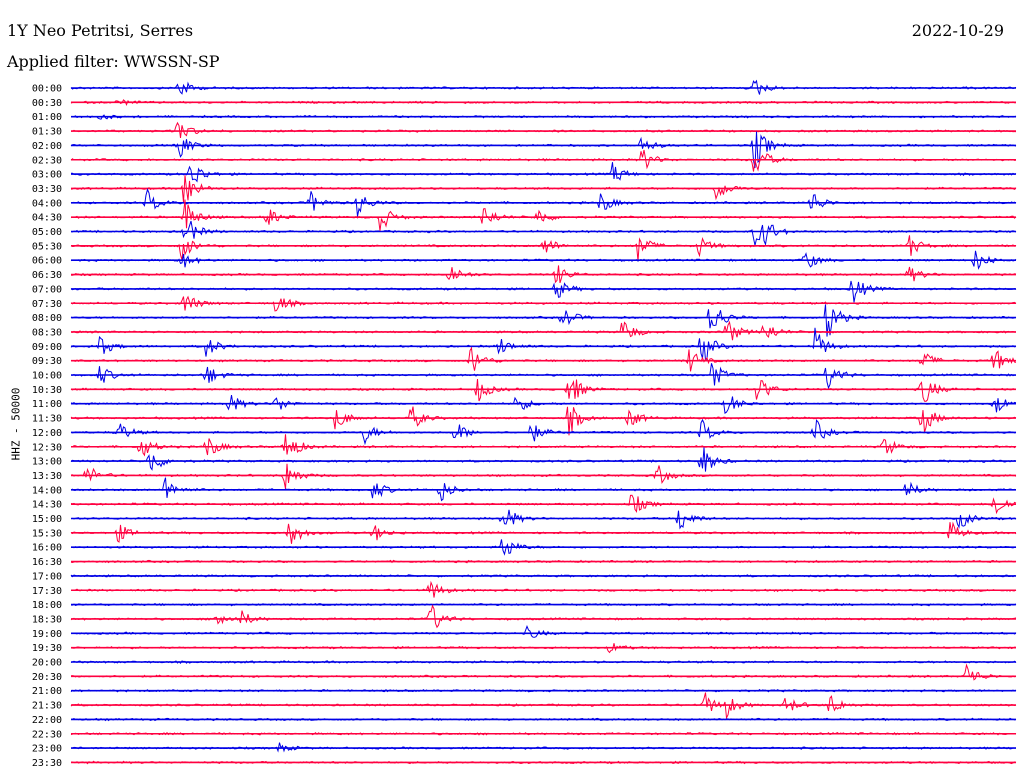 The height and width of the screenshot is (780, 1024). Describe the element at coordinates (47, 447) in the screenshot. I see `row-label: 12:30` at that location.